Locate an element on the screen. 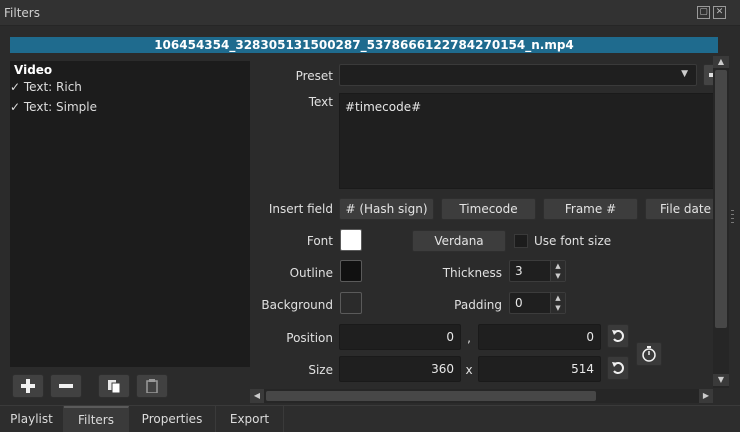  background-label: Background is located at coordinates (297, 305).